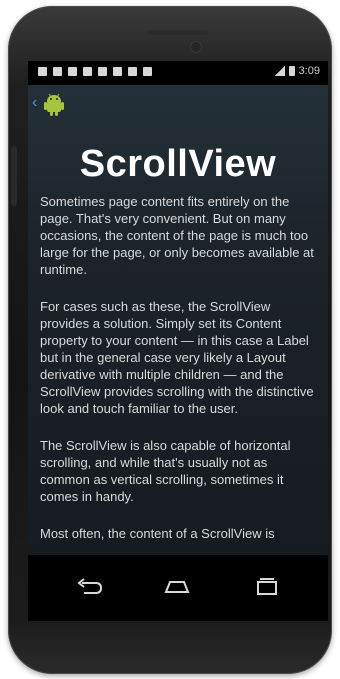 The height and width of the screenshot is (679, 340). What do you see at coordinates (89, 587) in the screenshot?
I see `back-icon` at bounding box center [89, 587].